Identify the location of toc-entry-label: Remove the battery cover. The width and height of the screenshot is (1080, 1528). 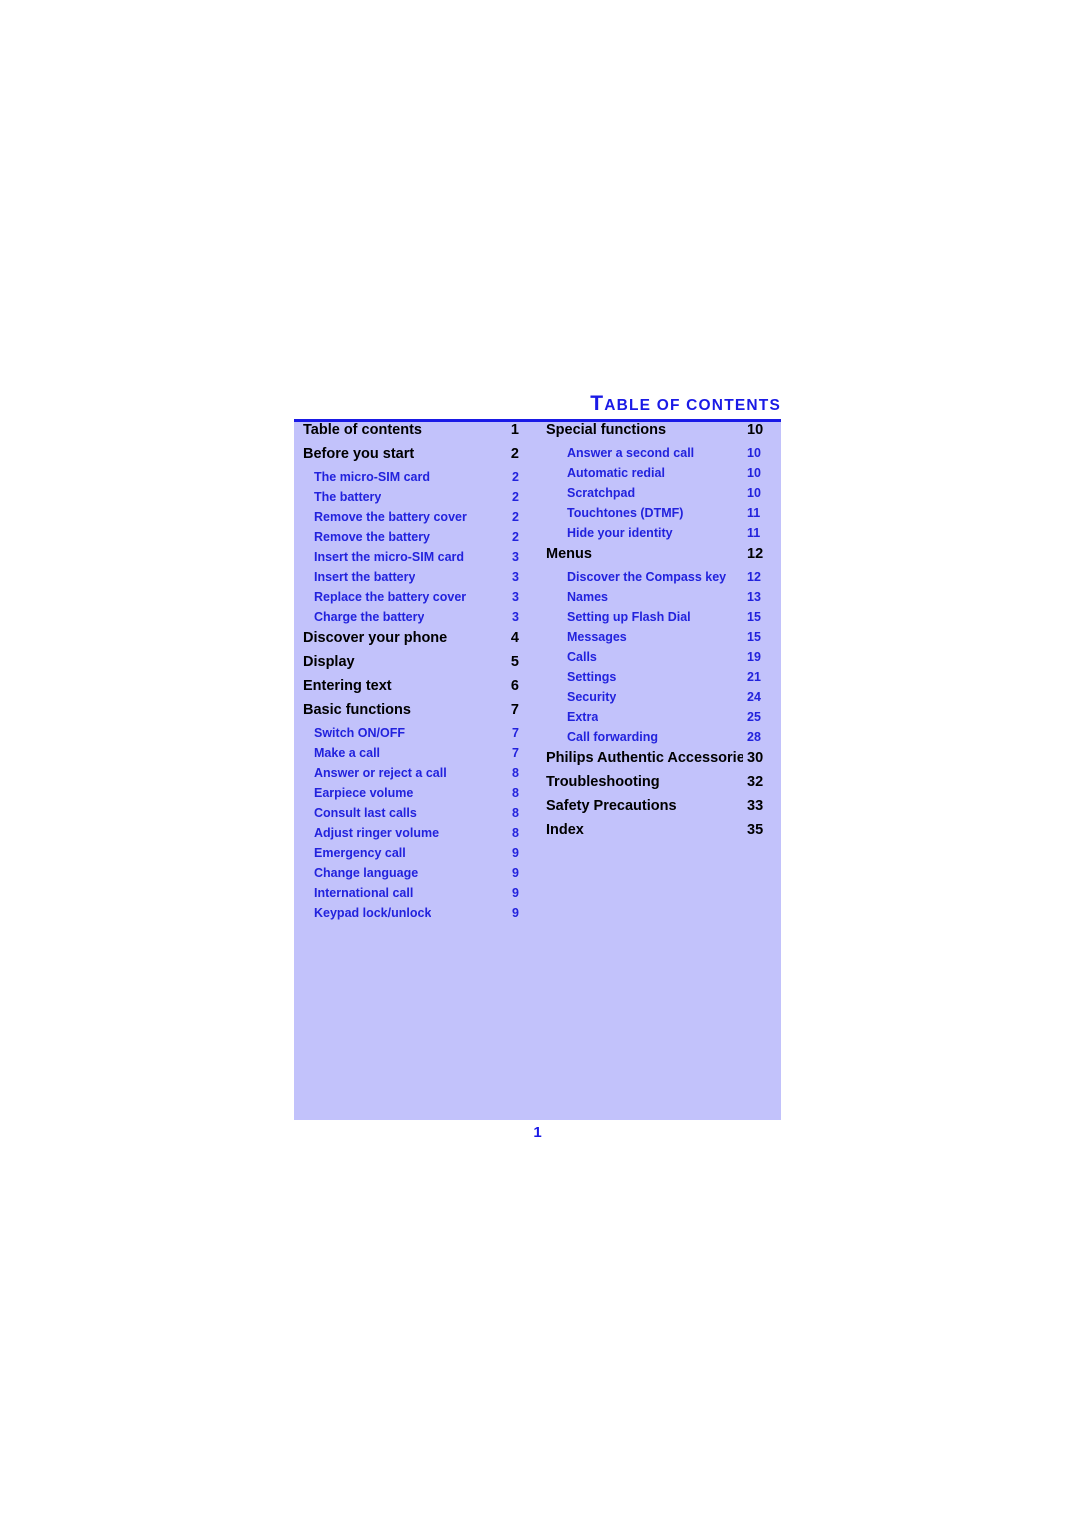
(390, 517).